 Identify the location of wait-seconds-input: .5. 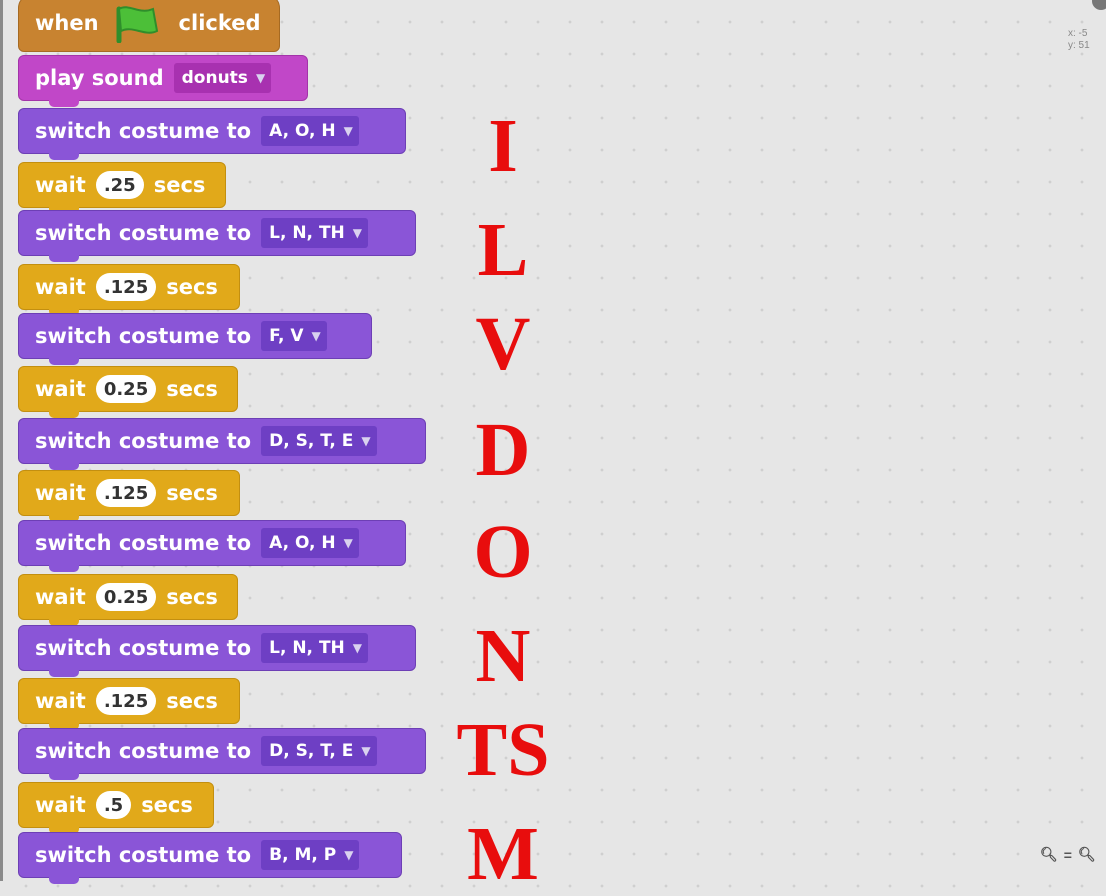
(113, 805).